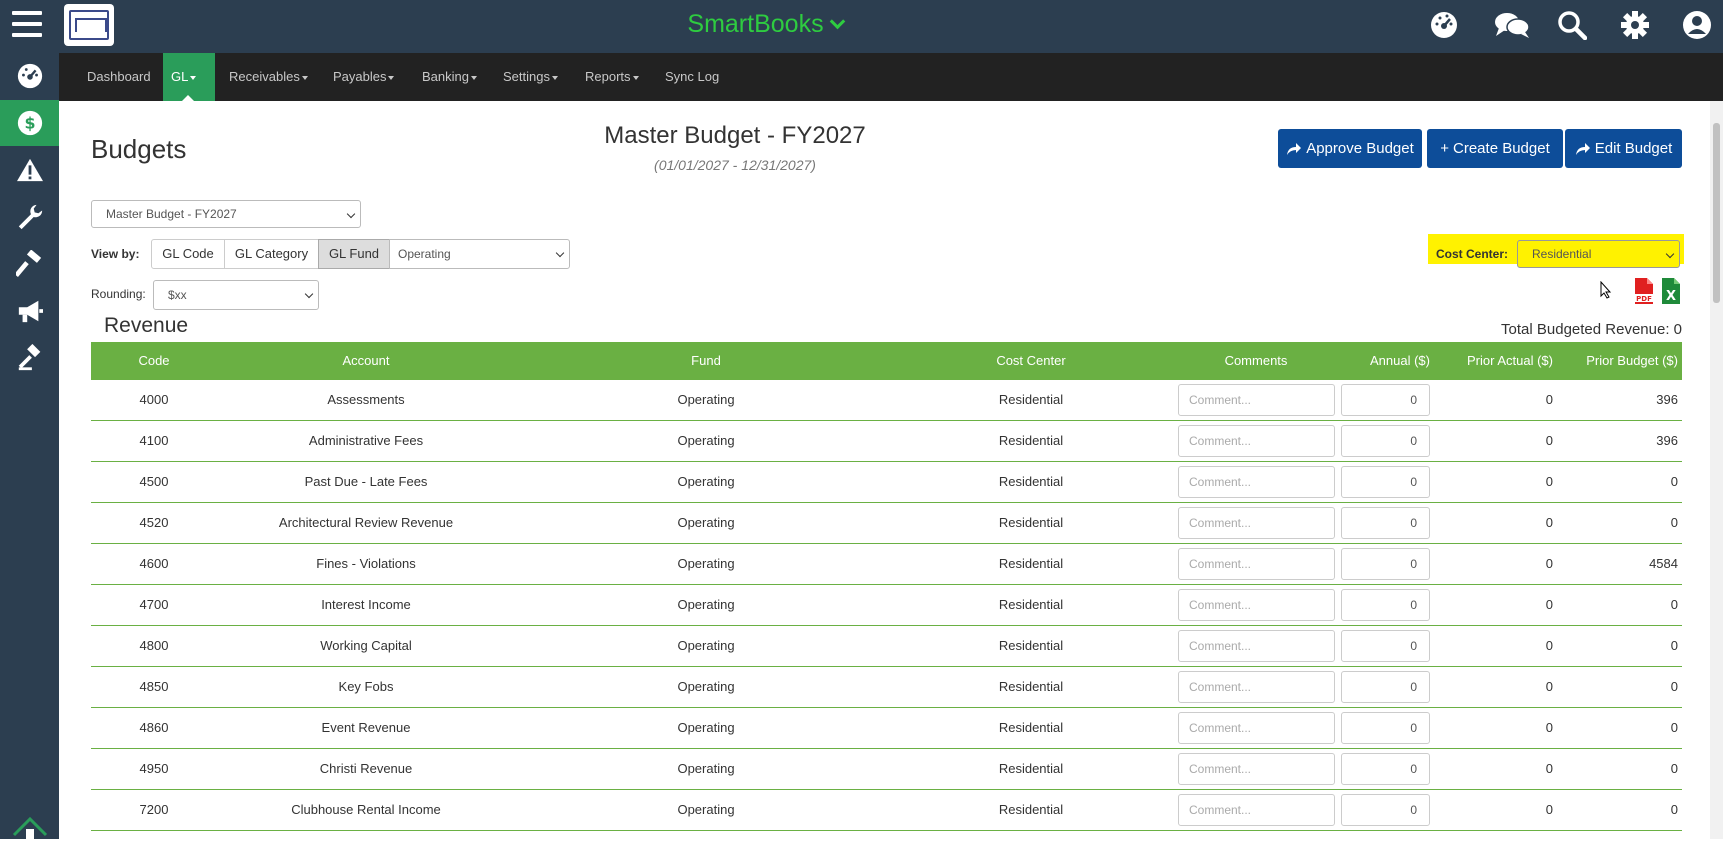 The image size is (1723, 844). Describe the element at coordinates (1716, 470) in the screenshot. I see `page-scrollbar` at that location.